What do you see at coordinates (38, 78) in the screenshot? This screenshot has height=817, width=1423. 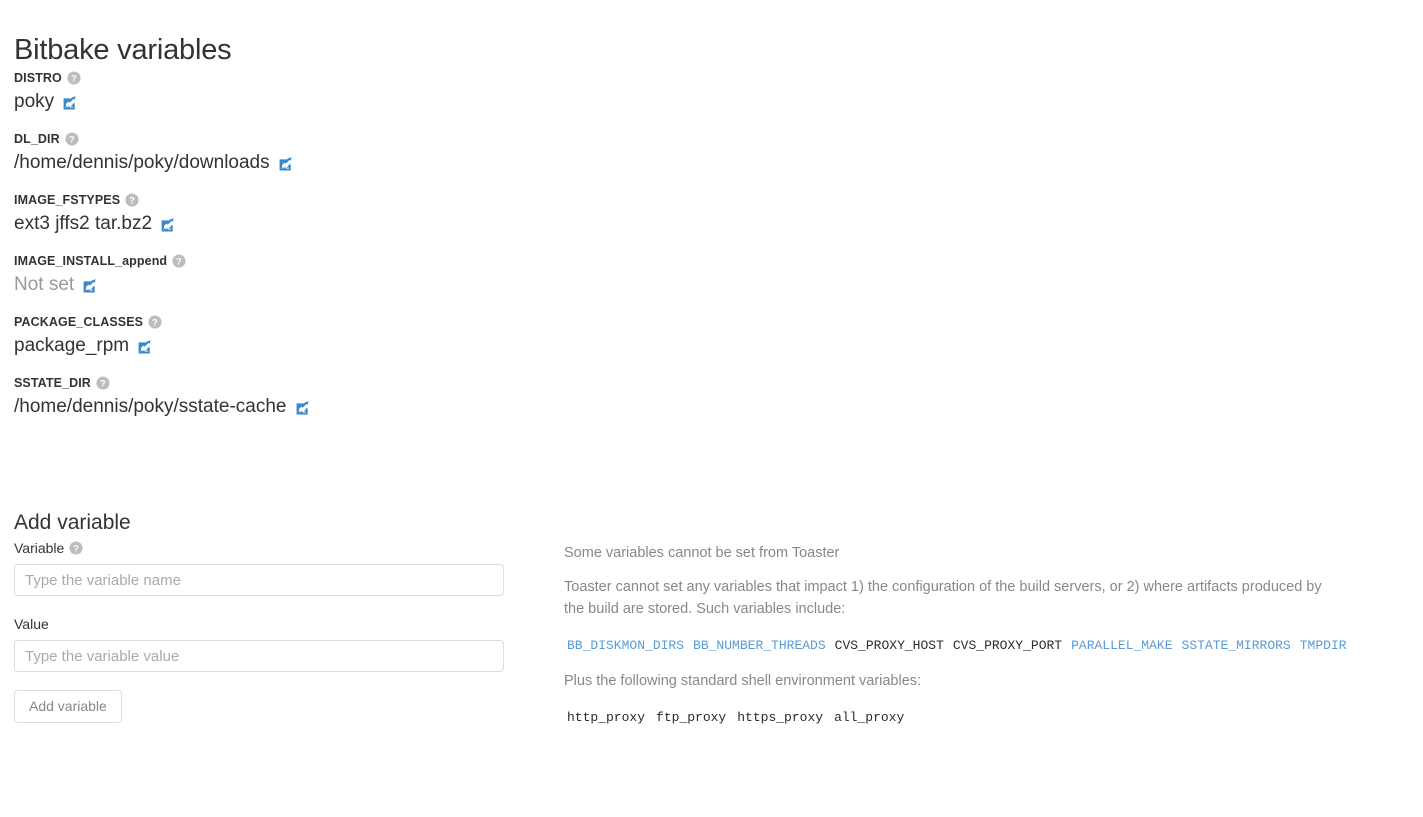 I see `bitbake-variable-name: DISTRO` at bounding box center [38, 78].